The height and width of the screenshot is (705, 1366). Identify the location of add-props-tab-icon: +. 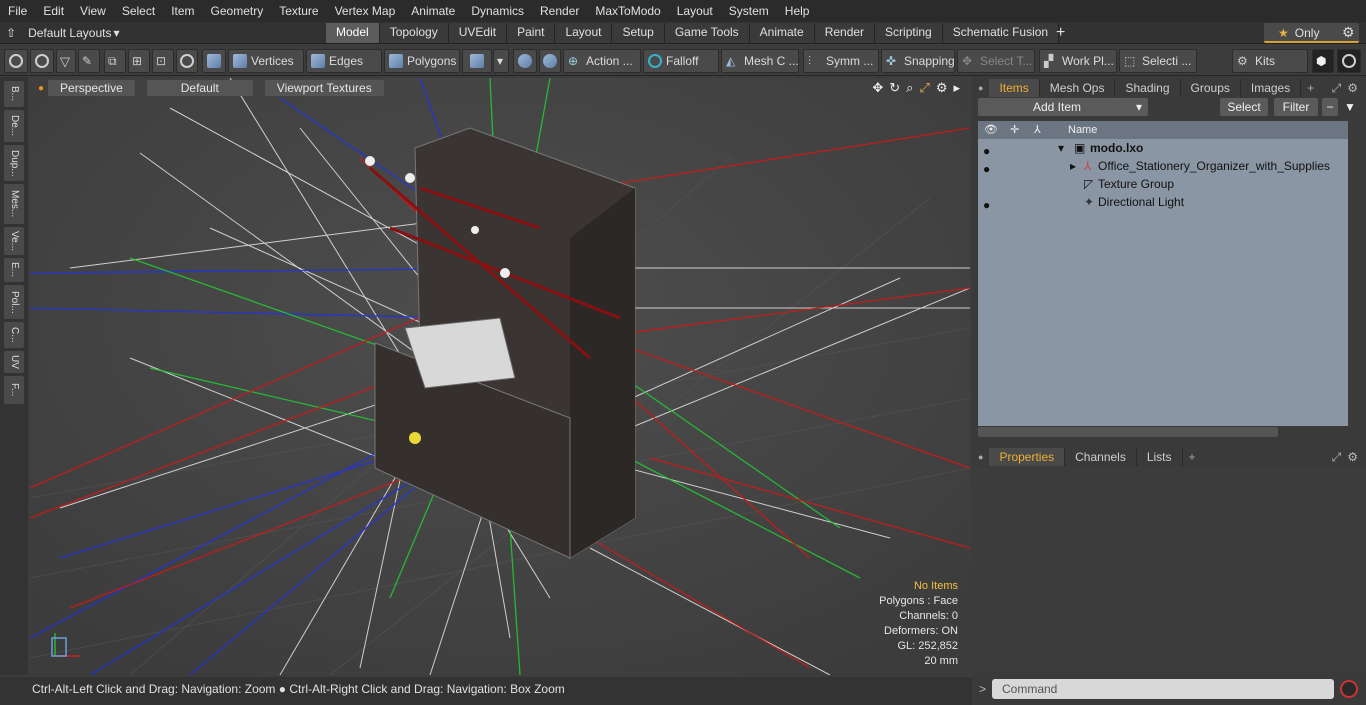
(1192, 457).